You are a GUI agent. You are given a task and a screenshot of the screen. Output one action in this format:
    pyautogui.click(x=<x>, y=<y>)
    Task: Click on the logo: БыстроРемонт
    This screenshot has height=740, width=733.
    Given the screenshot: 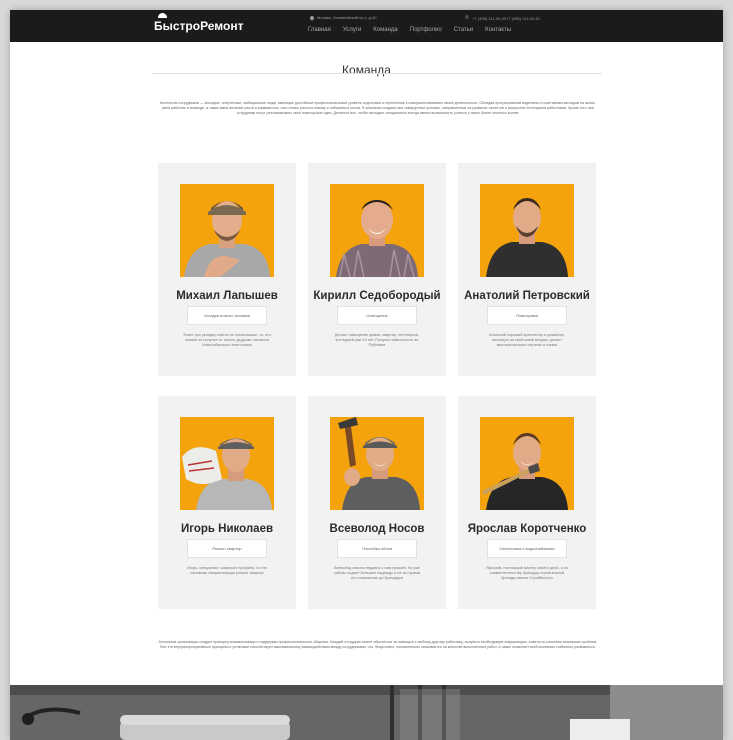 What is the action you would take?
    pyautogui.click(x=199, y=23)
    